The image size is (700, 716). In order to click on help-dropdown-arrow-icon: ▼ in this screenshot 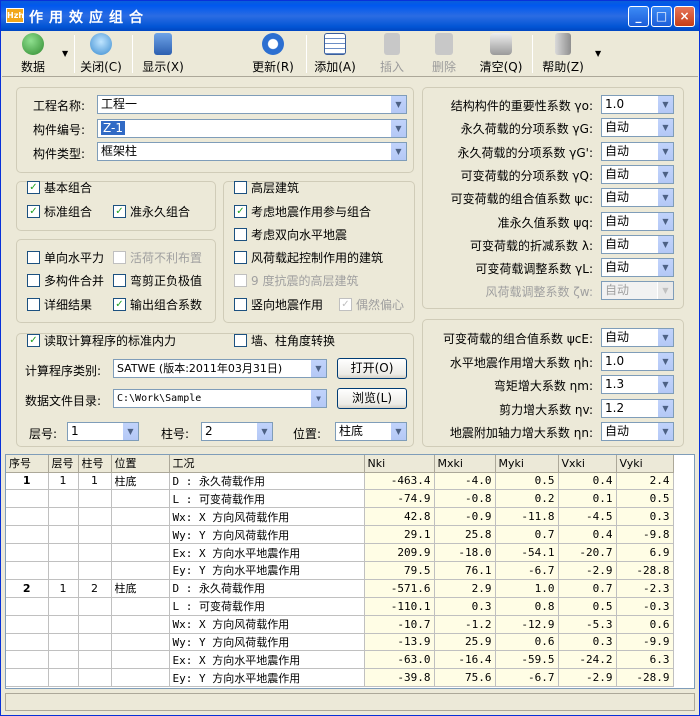, I will do `click(598, 53)`.